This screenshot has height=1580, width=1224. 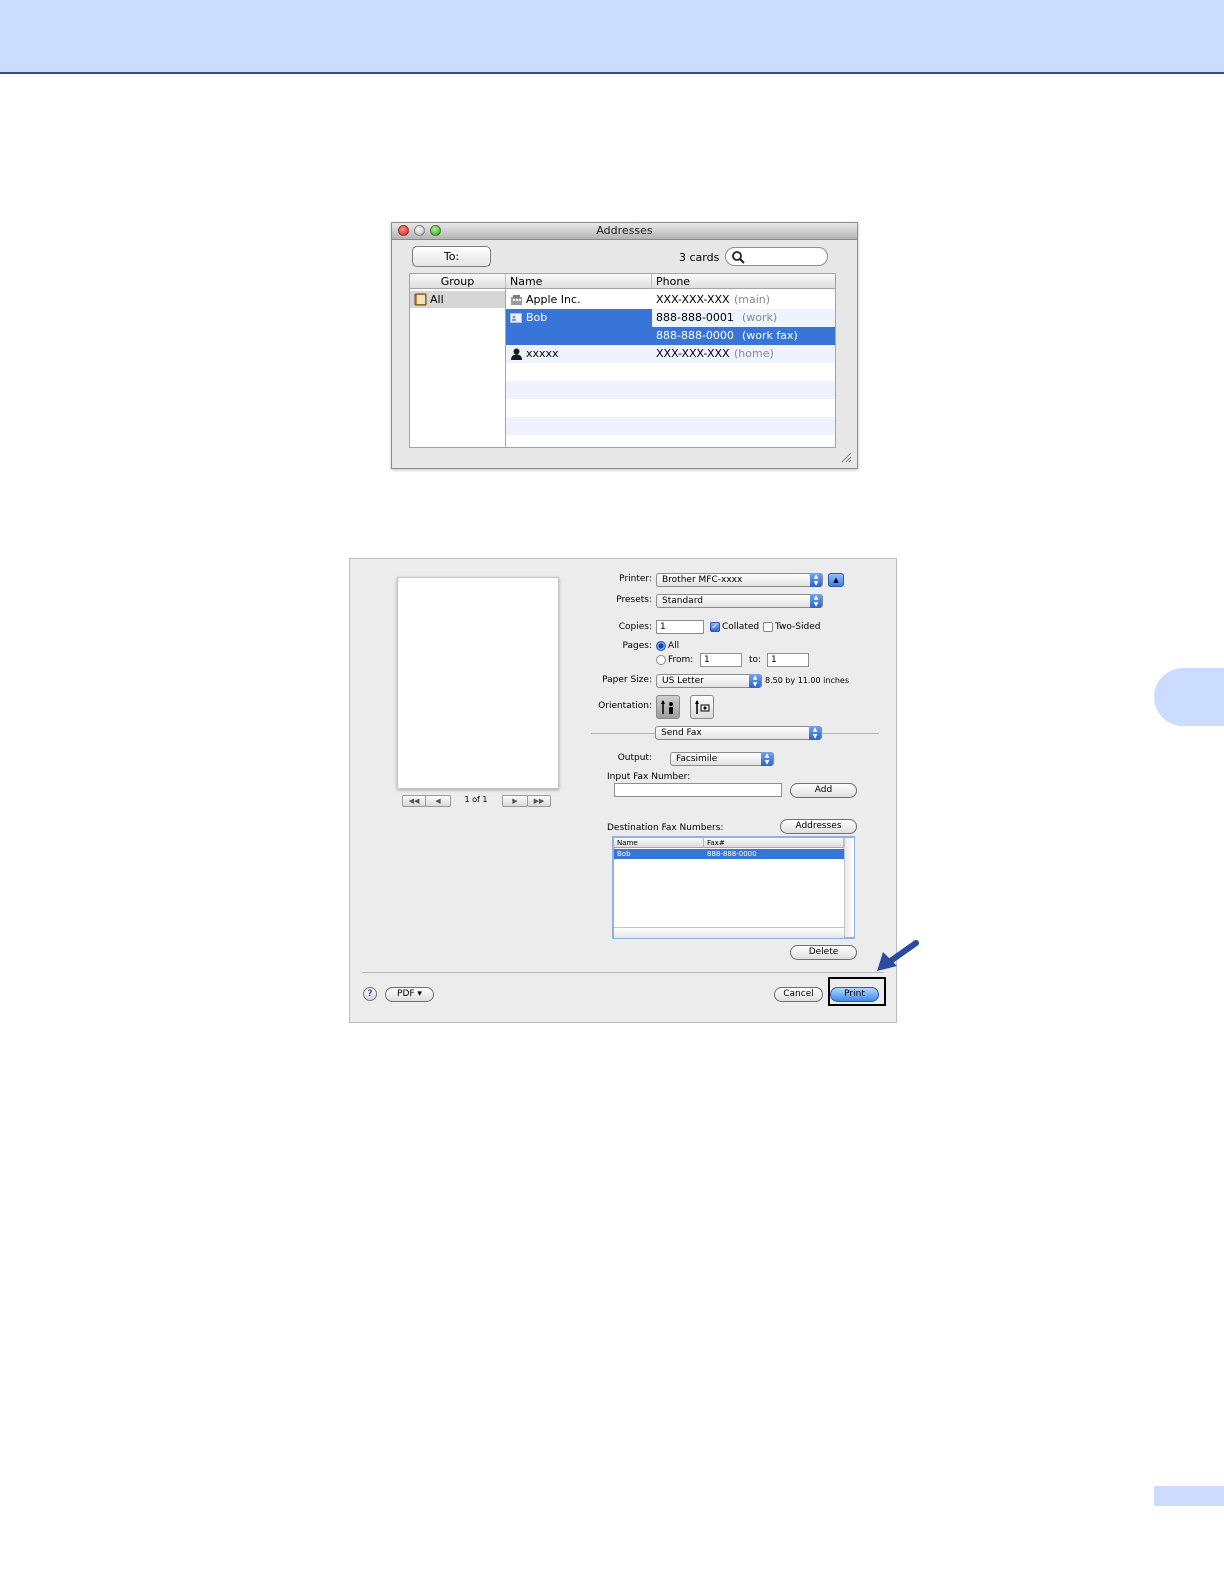 I want to click on printer-value: Brother MFC-xxxx, so click(x=702, y=580).